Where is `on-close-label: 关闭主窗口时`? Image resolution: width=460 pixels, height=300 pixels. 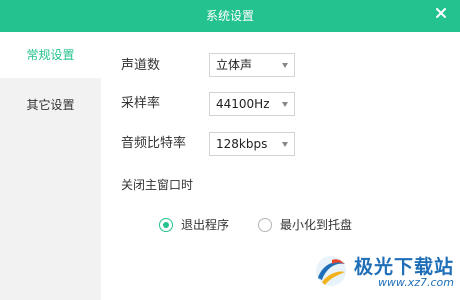 on-close-label: 关闭主窗口时 is located at coordinates (157, 185).